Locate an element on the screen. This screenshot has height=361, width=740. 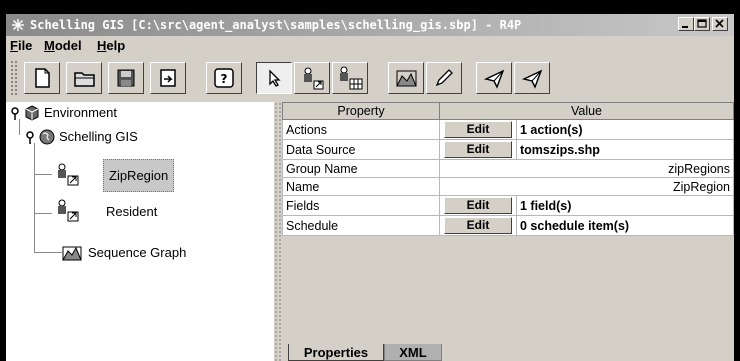
agent-grid-icon is located at coordinates (351, 78).